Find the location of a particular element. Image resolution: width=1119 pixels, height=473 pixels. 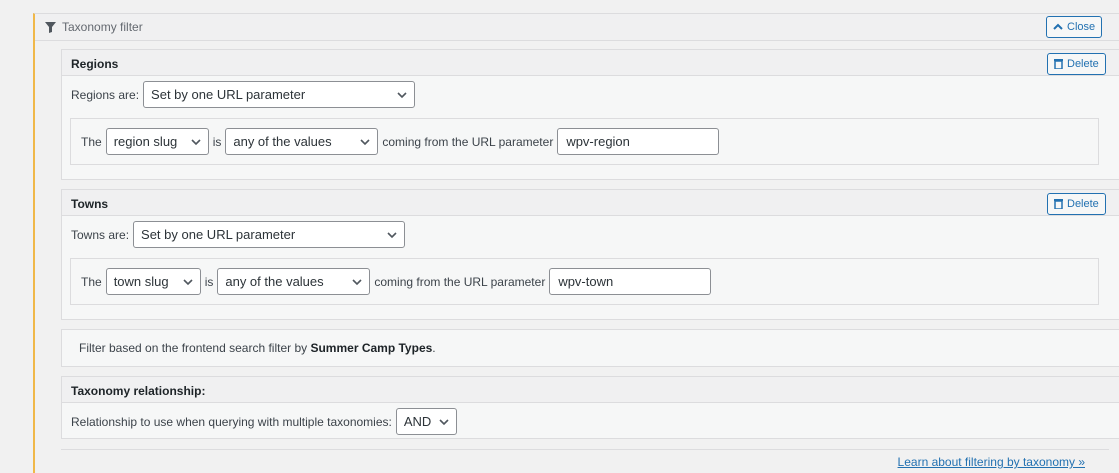

regions-delete-button: Delete is located at coordinates (1076, 64).